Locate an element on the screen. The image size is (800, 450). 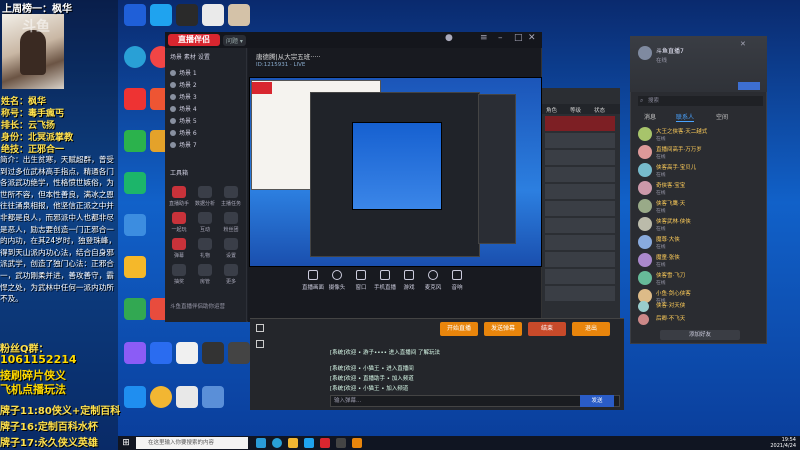
lottery-tool-icon is located at coordinates (179, 270).